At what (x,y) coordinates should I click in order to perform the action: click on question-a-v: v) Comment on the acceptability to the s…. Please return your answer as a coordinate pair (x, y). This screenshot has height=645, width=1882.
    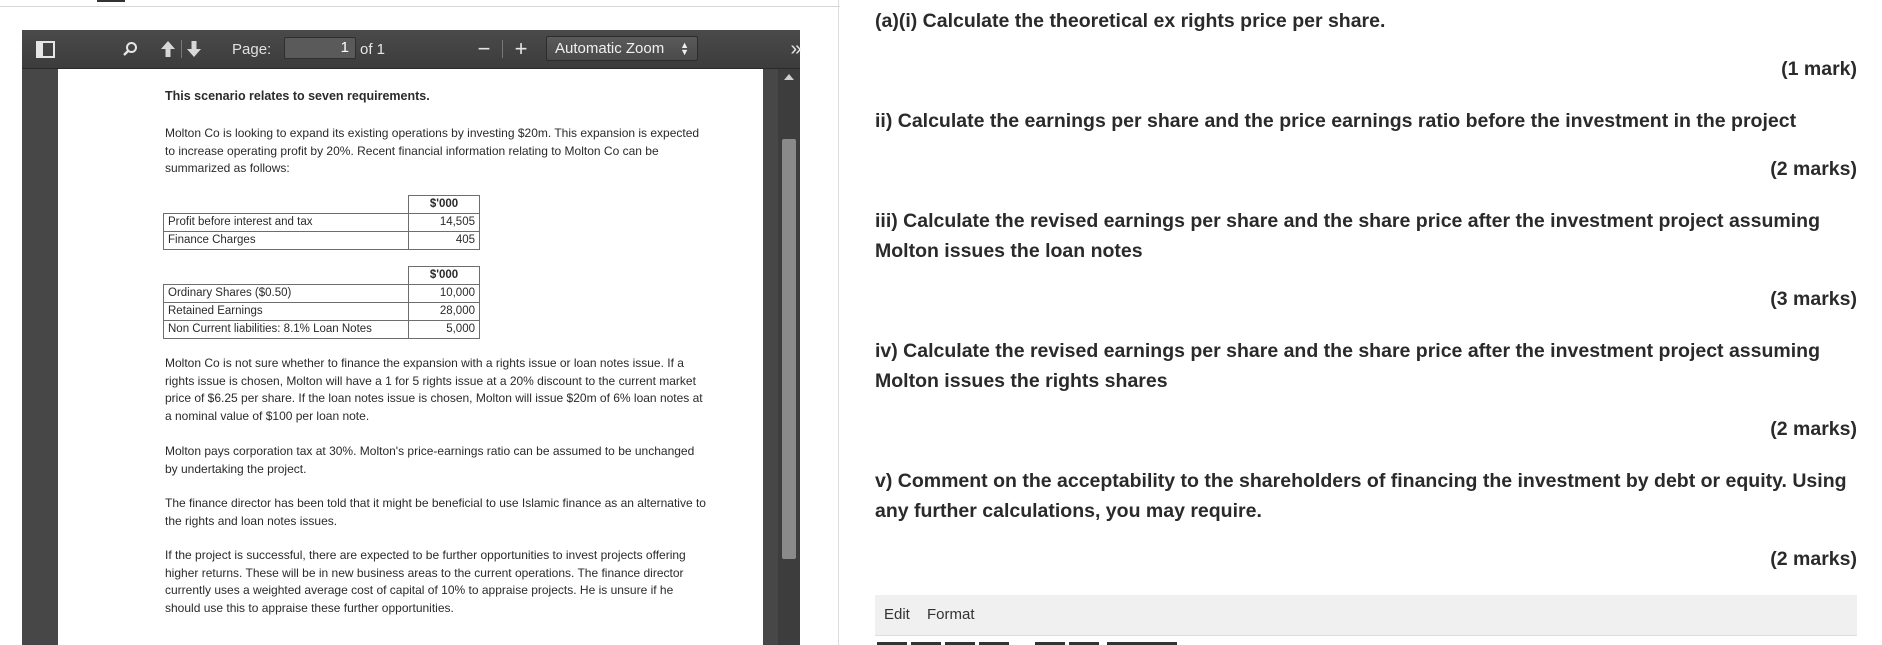
    Looking at the image, I should click on (1361, 496).